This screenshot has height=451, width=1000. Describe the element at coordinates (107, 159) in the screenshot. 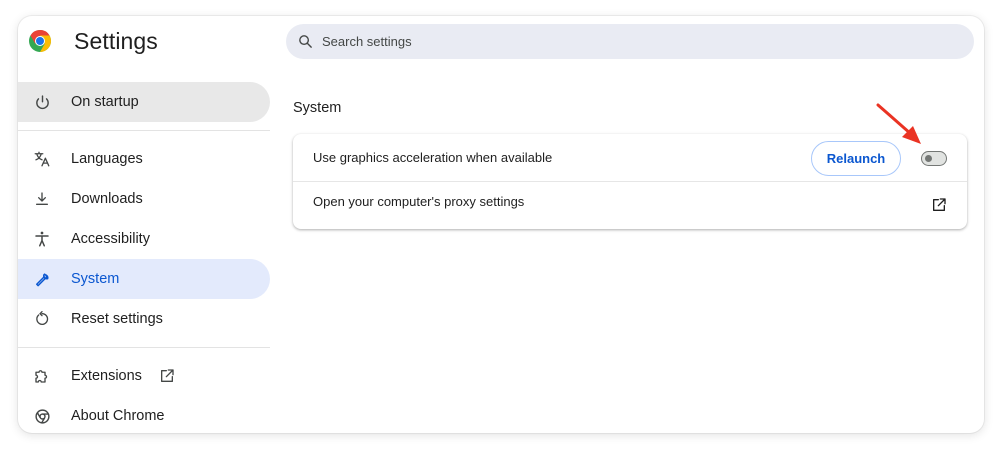

I see `sidebar-item-label: Languages` at that location.